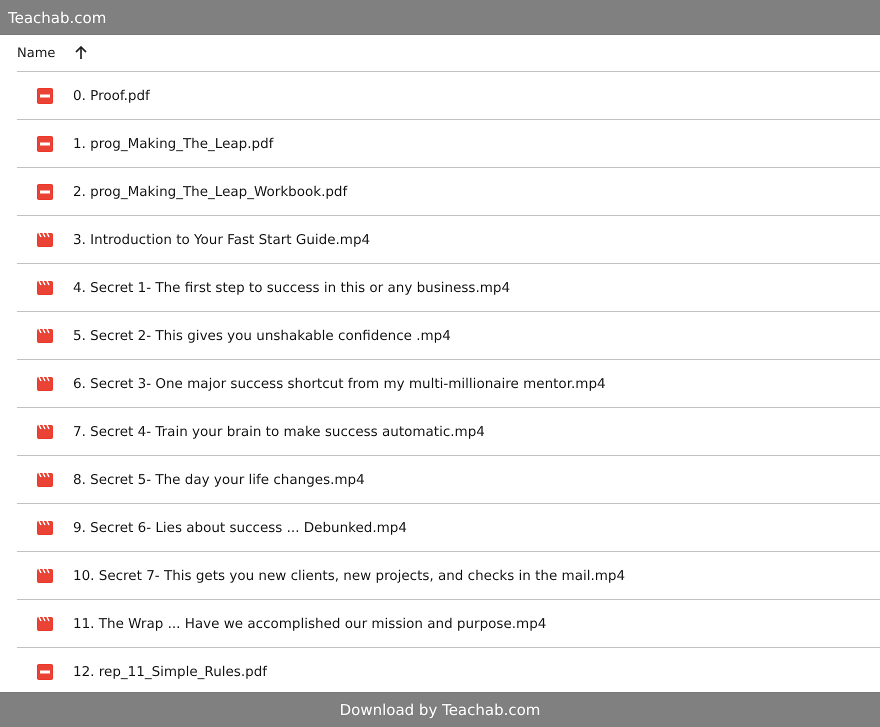  Describe the element at coordinates (219, 480) in the screenshot. I see `file-name: 8. Secret 5- The day your life changes.mp4` at that location.